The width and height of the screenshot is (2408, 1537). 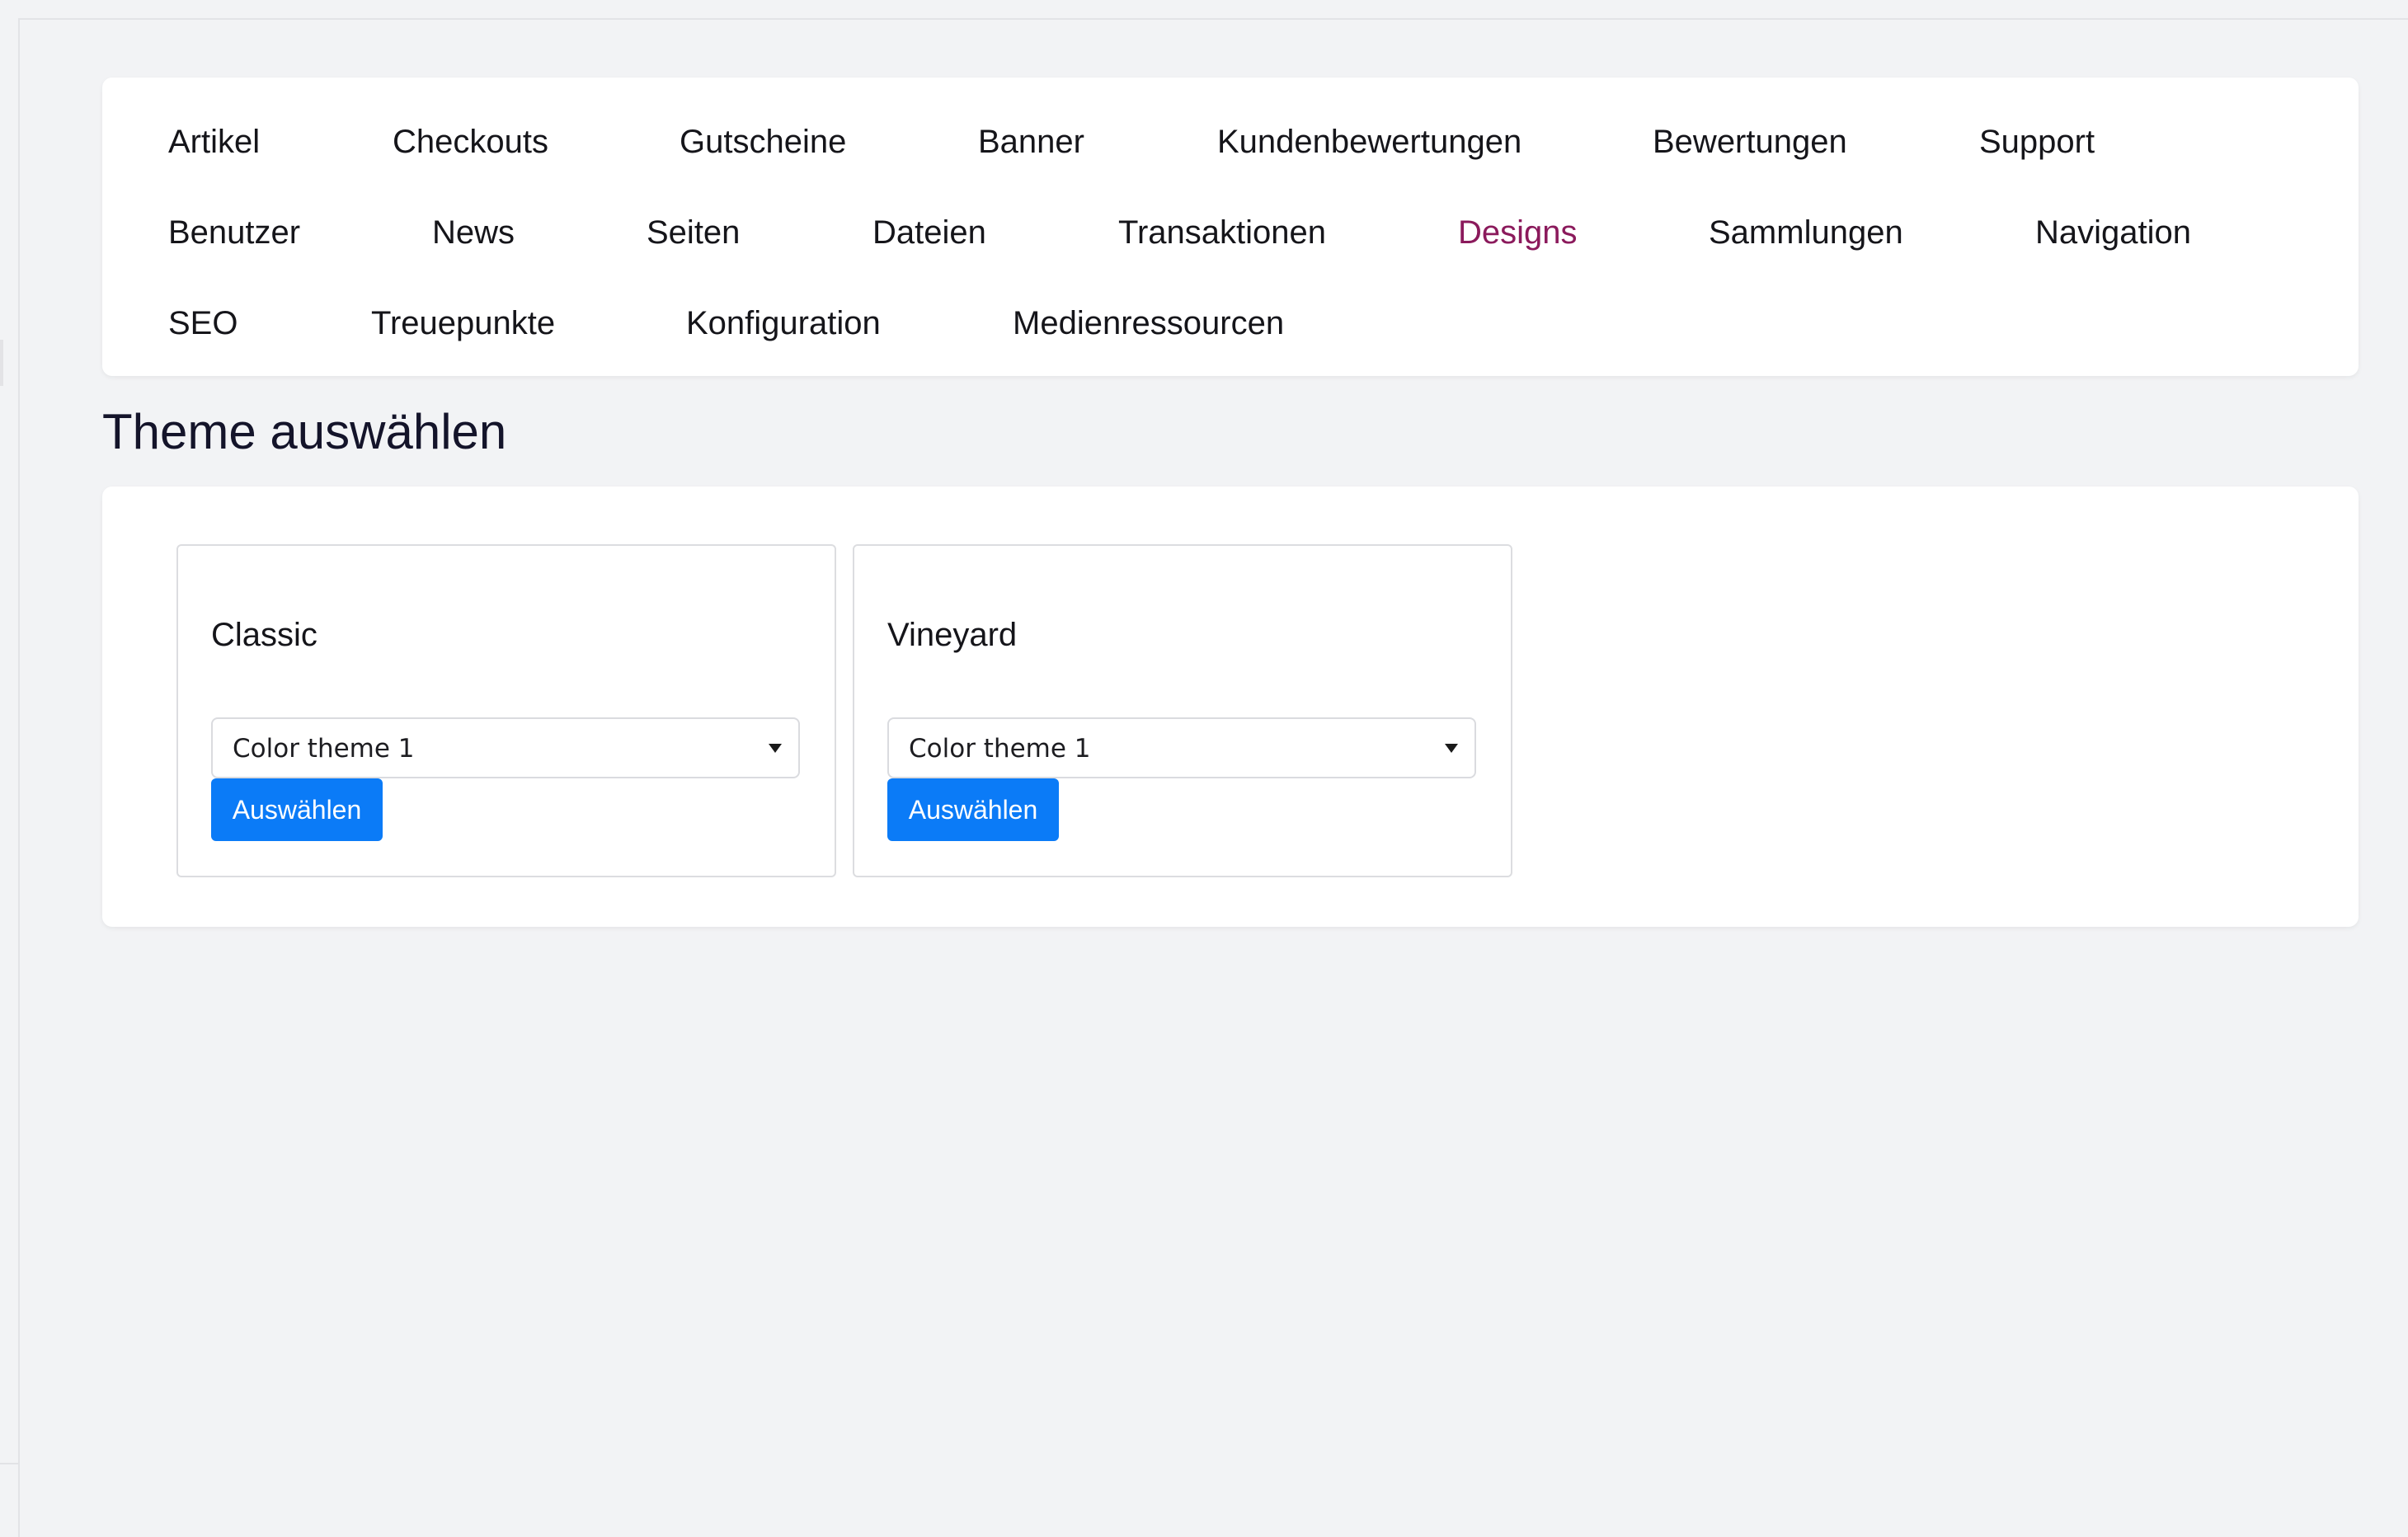 I want to click on theme-name: Vineyard, so click(x=953, y=635).